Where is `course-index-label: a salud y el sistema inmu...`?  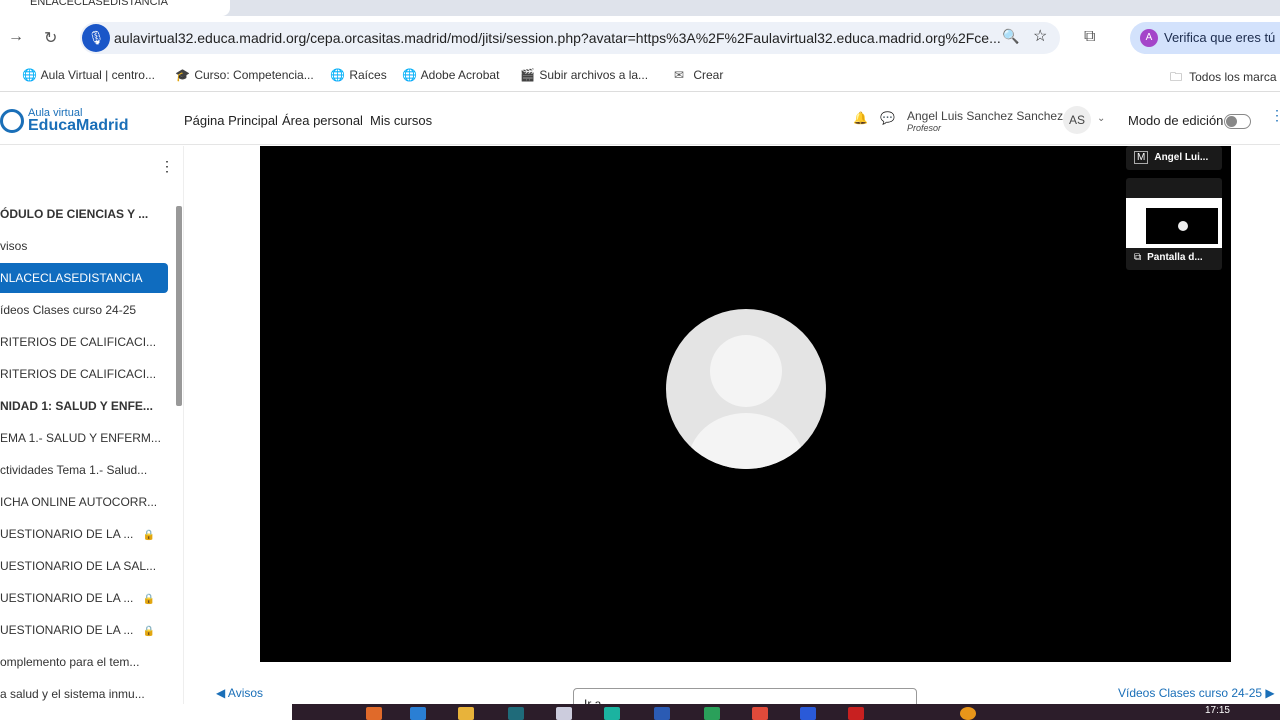
course-index-label: a salud y el sistema inmu... is located at coordinates (72, 694).